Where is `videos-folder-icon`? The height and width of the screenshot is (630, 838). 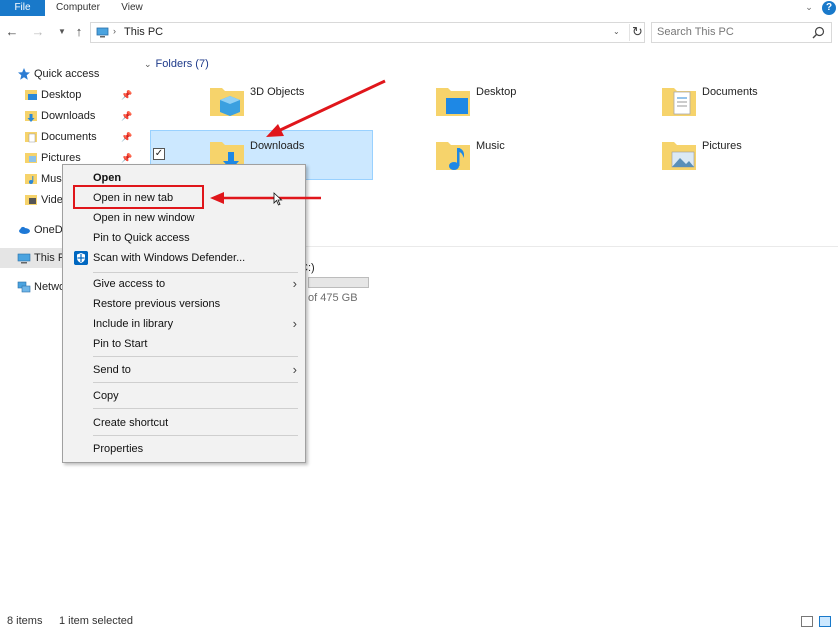
videos-folder-icon is located at coordinates (31, 200).